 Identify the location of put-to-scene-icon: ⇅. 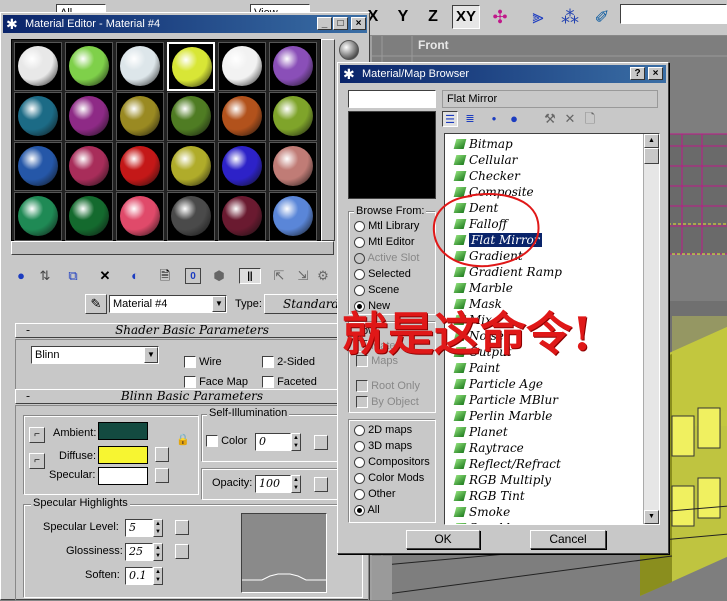
(45, 276).